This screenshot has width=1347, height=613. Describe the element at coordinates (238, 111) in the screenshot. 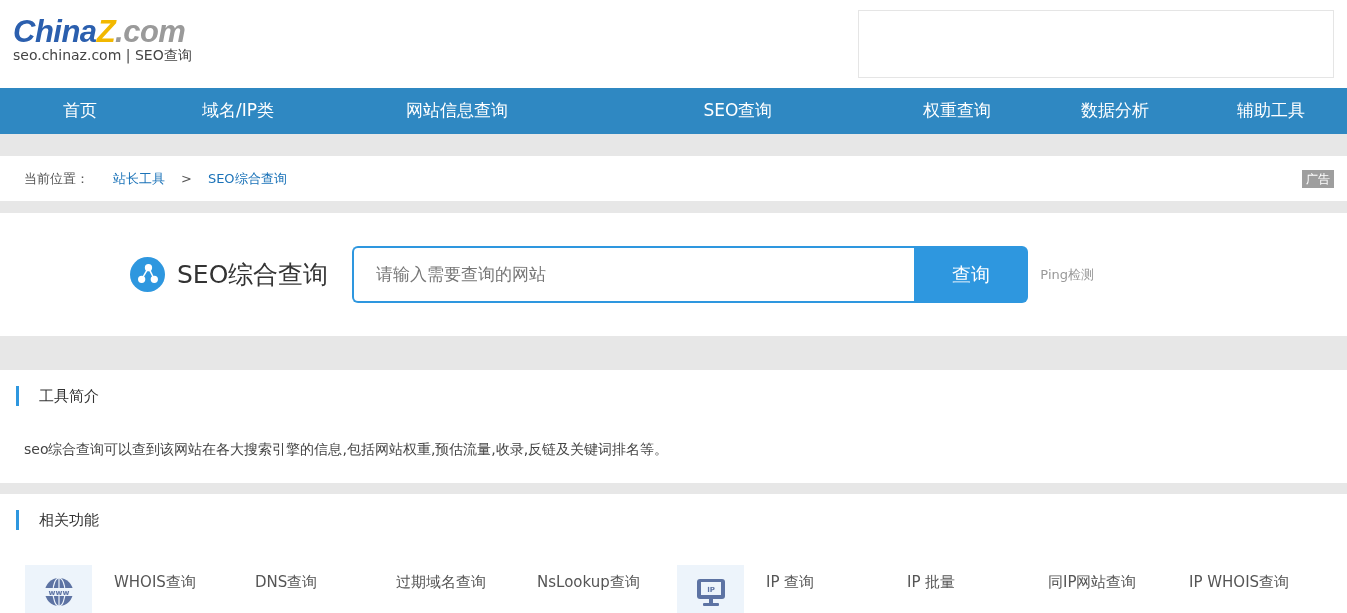

I see `nav-link: 域名/IP类` at that location.